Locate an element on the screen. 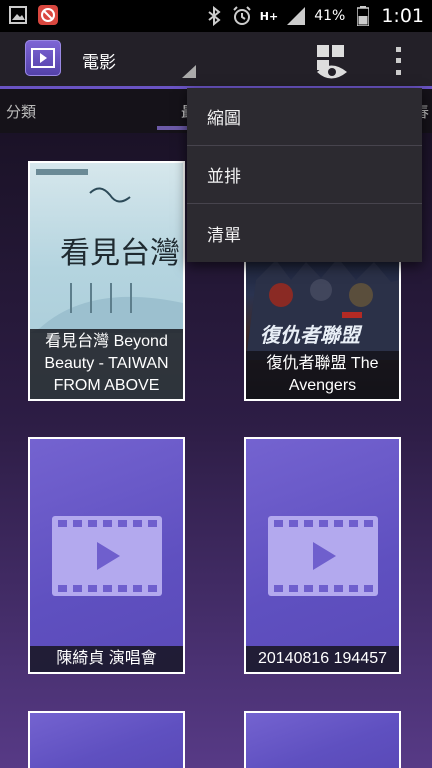 The height and width of the screenshot is (768, 432). menu-item-side-by-side: 並排 is located at coordinates (304, 175).